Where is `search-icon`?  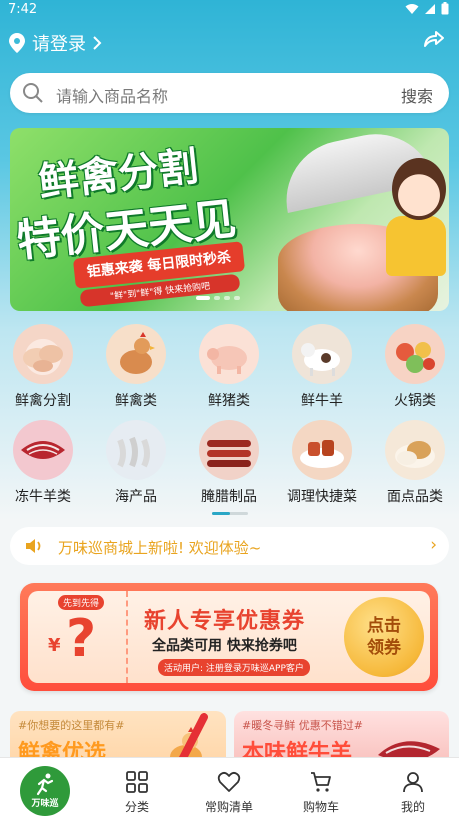
search-icon is located at coordinates (33, 93).